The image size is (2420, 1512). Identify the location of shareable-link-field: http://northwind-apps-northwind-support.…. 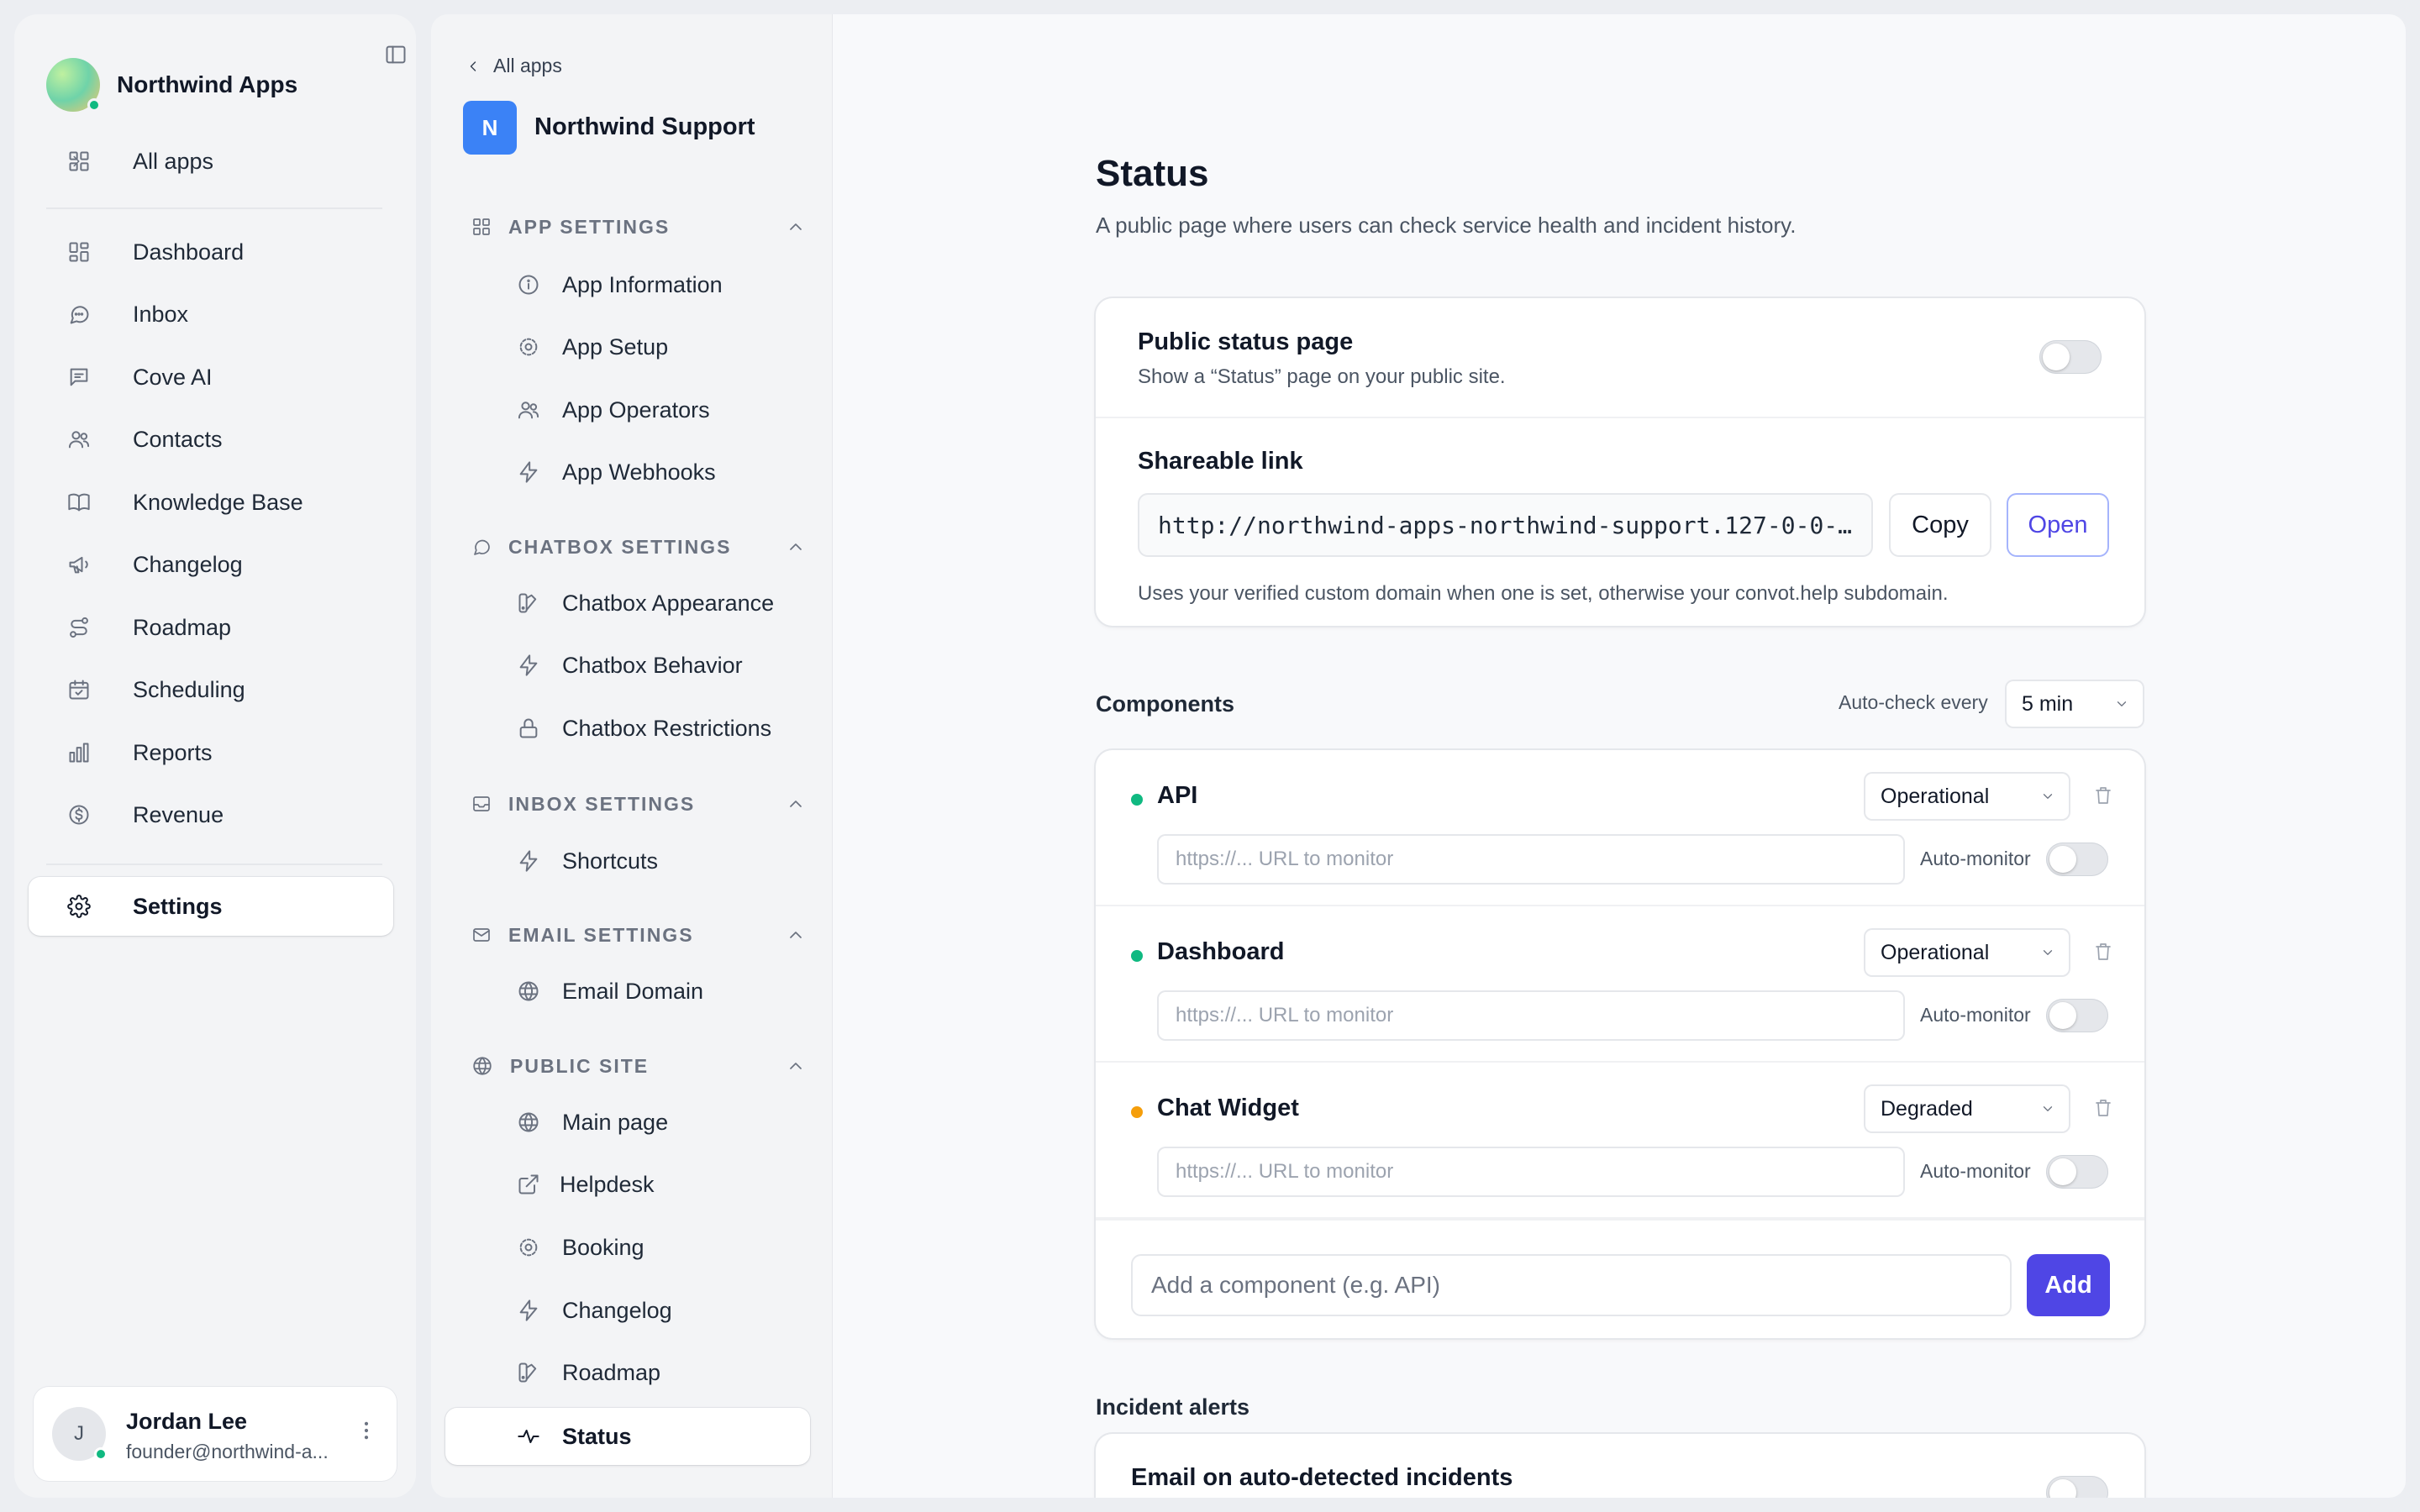
(1505, 525).